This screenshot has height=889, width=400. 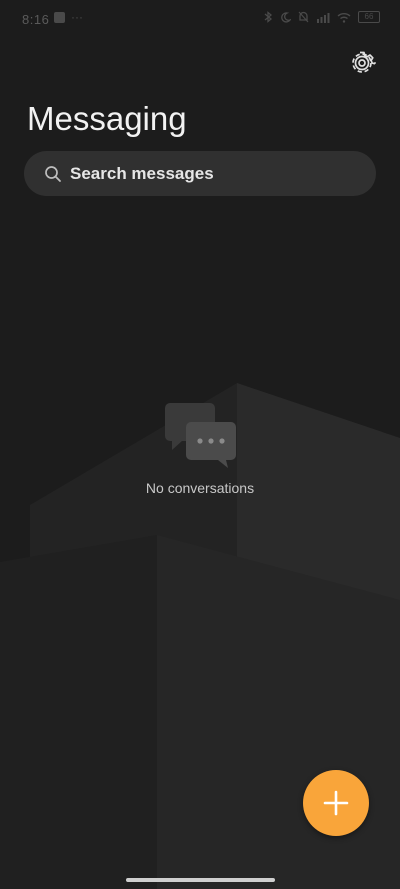 What do you see at coordinates (77, 17) in the screenshot?
I see `more-notifications-icon: ···` at bounding box center [77, 17].